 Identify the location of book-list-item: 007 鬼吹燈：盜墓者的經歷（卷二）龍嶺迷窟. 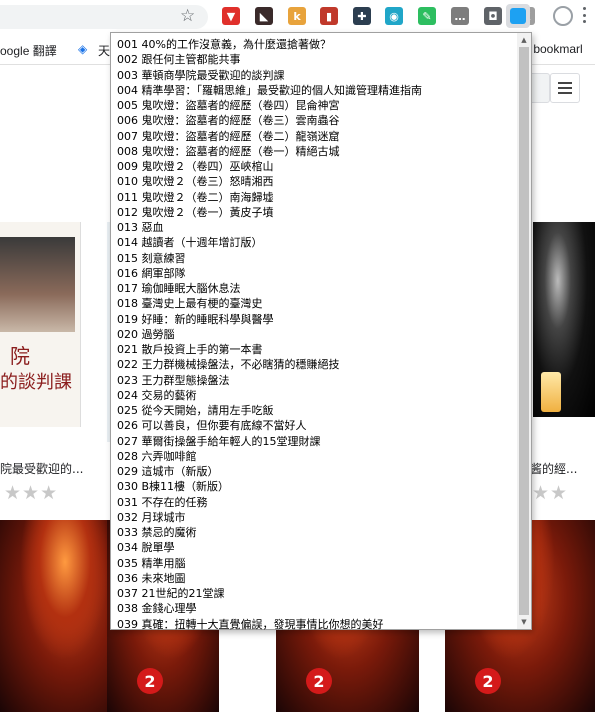
(314, 136).